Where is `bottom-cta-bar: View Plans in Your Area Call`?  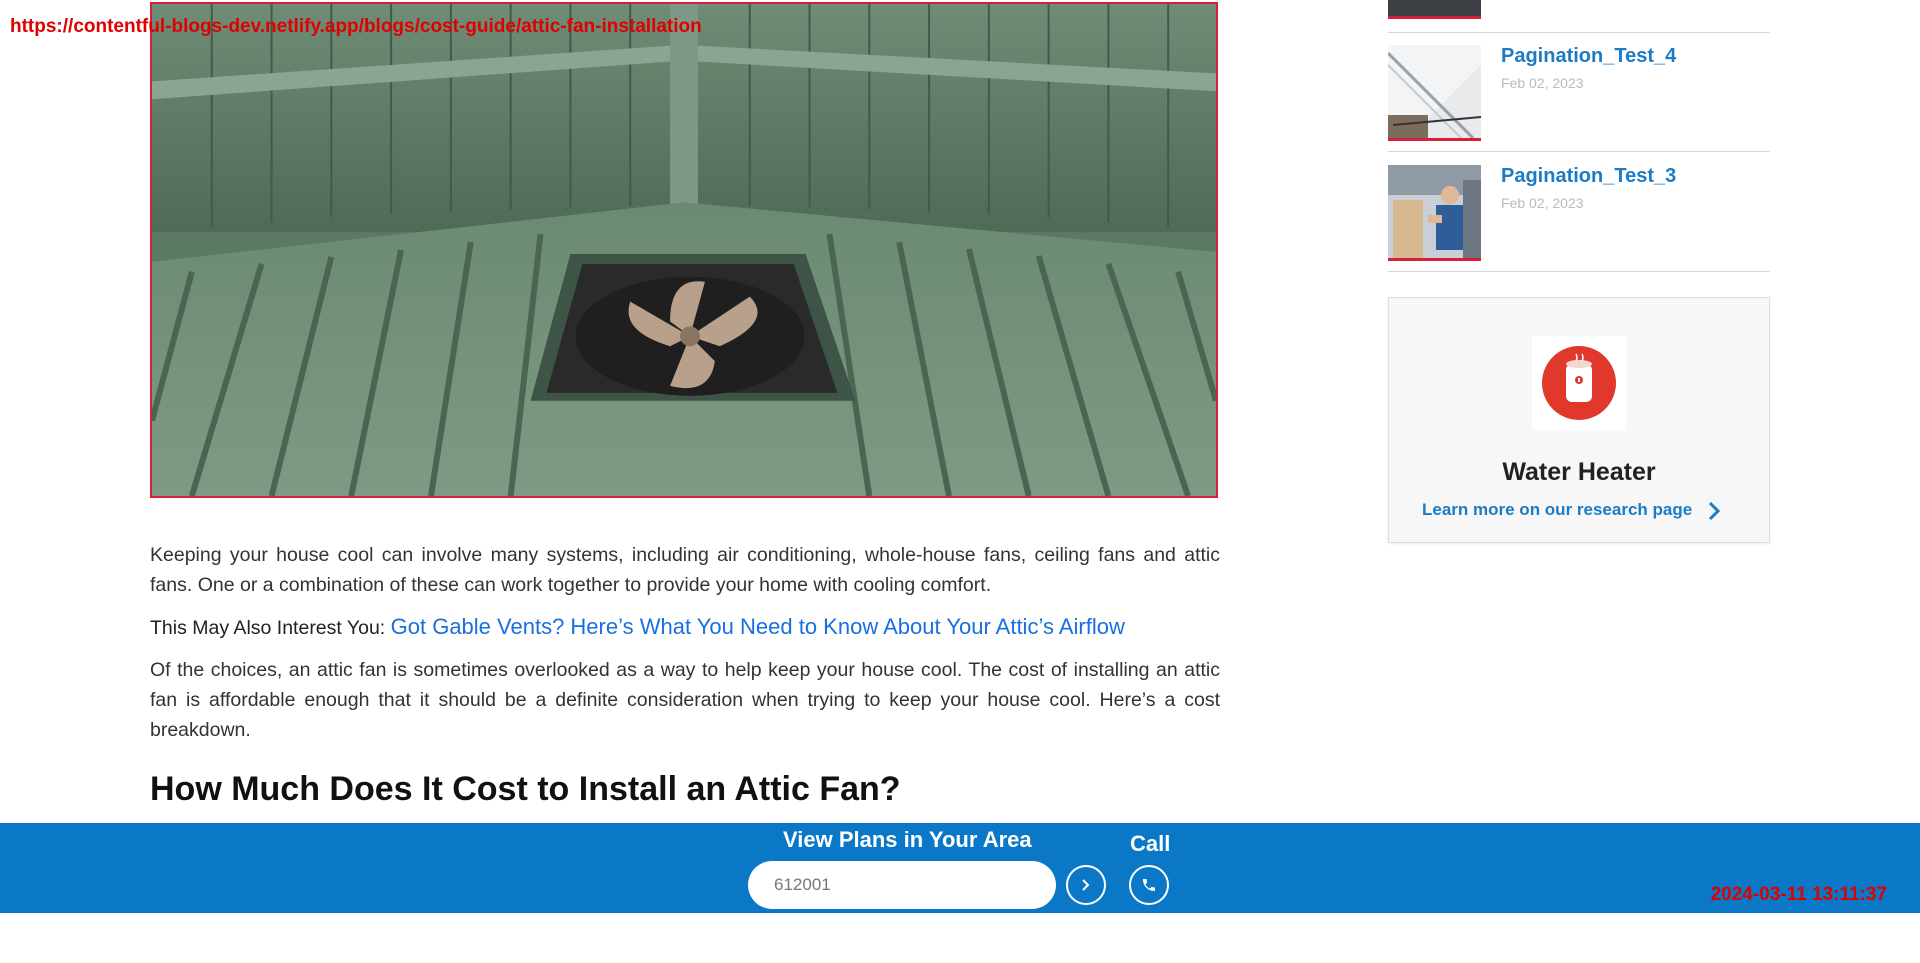 bottom-cta-bar: View Plans in Your Area Call is located at coordinates (960, 868).